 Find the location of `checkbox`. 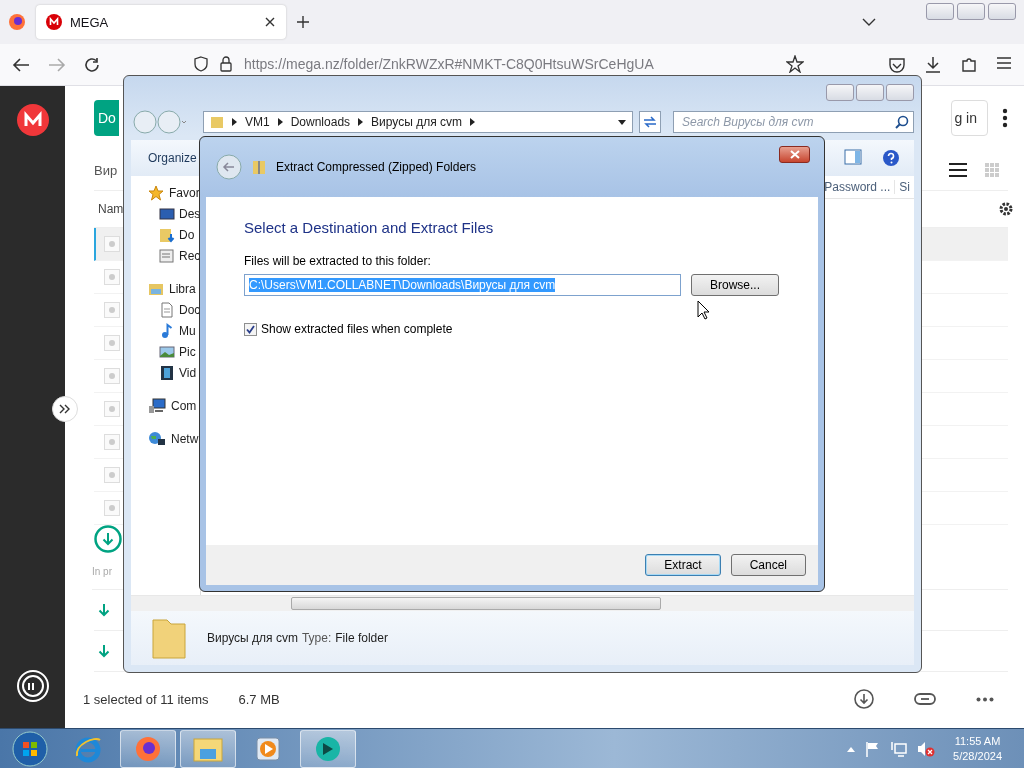

checkbox is located at coordinates (250, 329).